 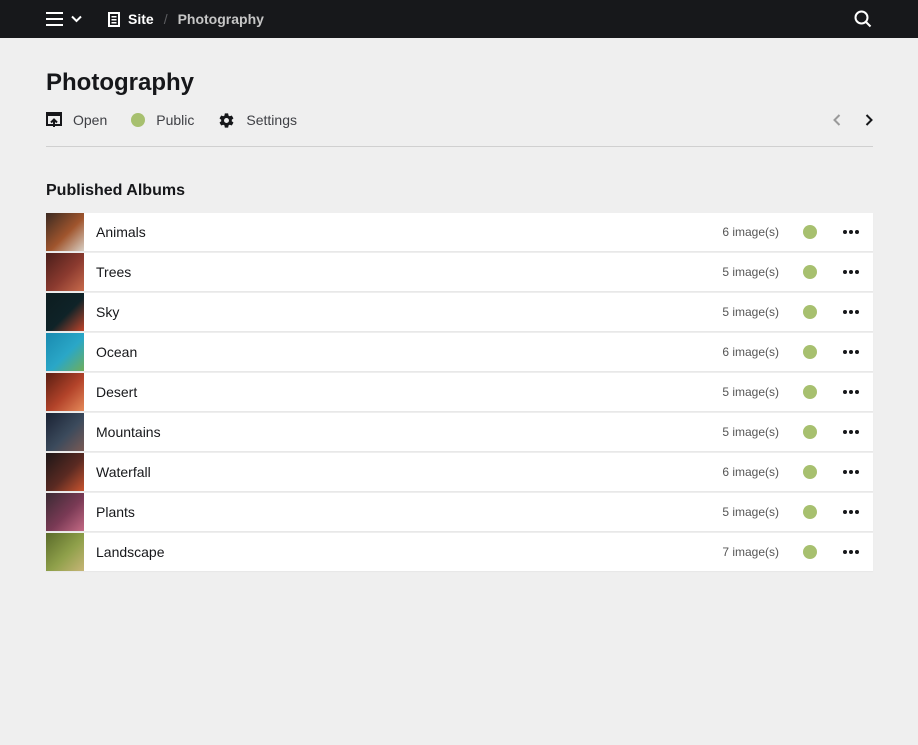 What do you see at coordinates (221, 19) in the screenshot?
I see `breadcrumb-current: Photography` at bounding box center [221, 19].